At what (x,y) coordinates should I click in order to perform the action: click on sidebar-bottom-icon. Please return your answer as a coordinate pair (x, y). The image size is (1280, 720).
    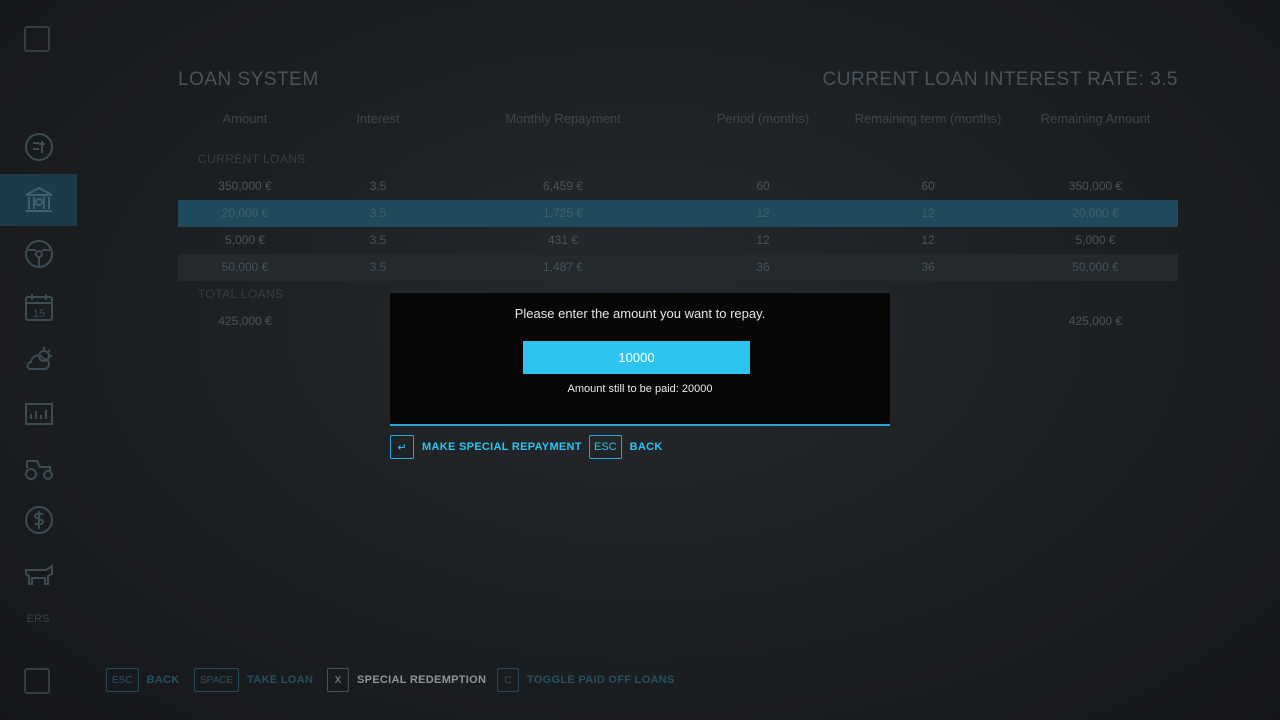
    Looking at the image, I should click on (37, 681).